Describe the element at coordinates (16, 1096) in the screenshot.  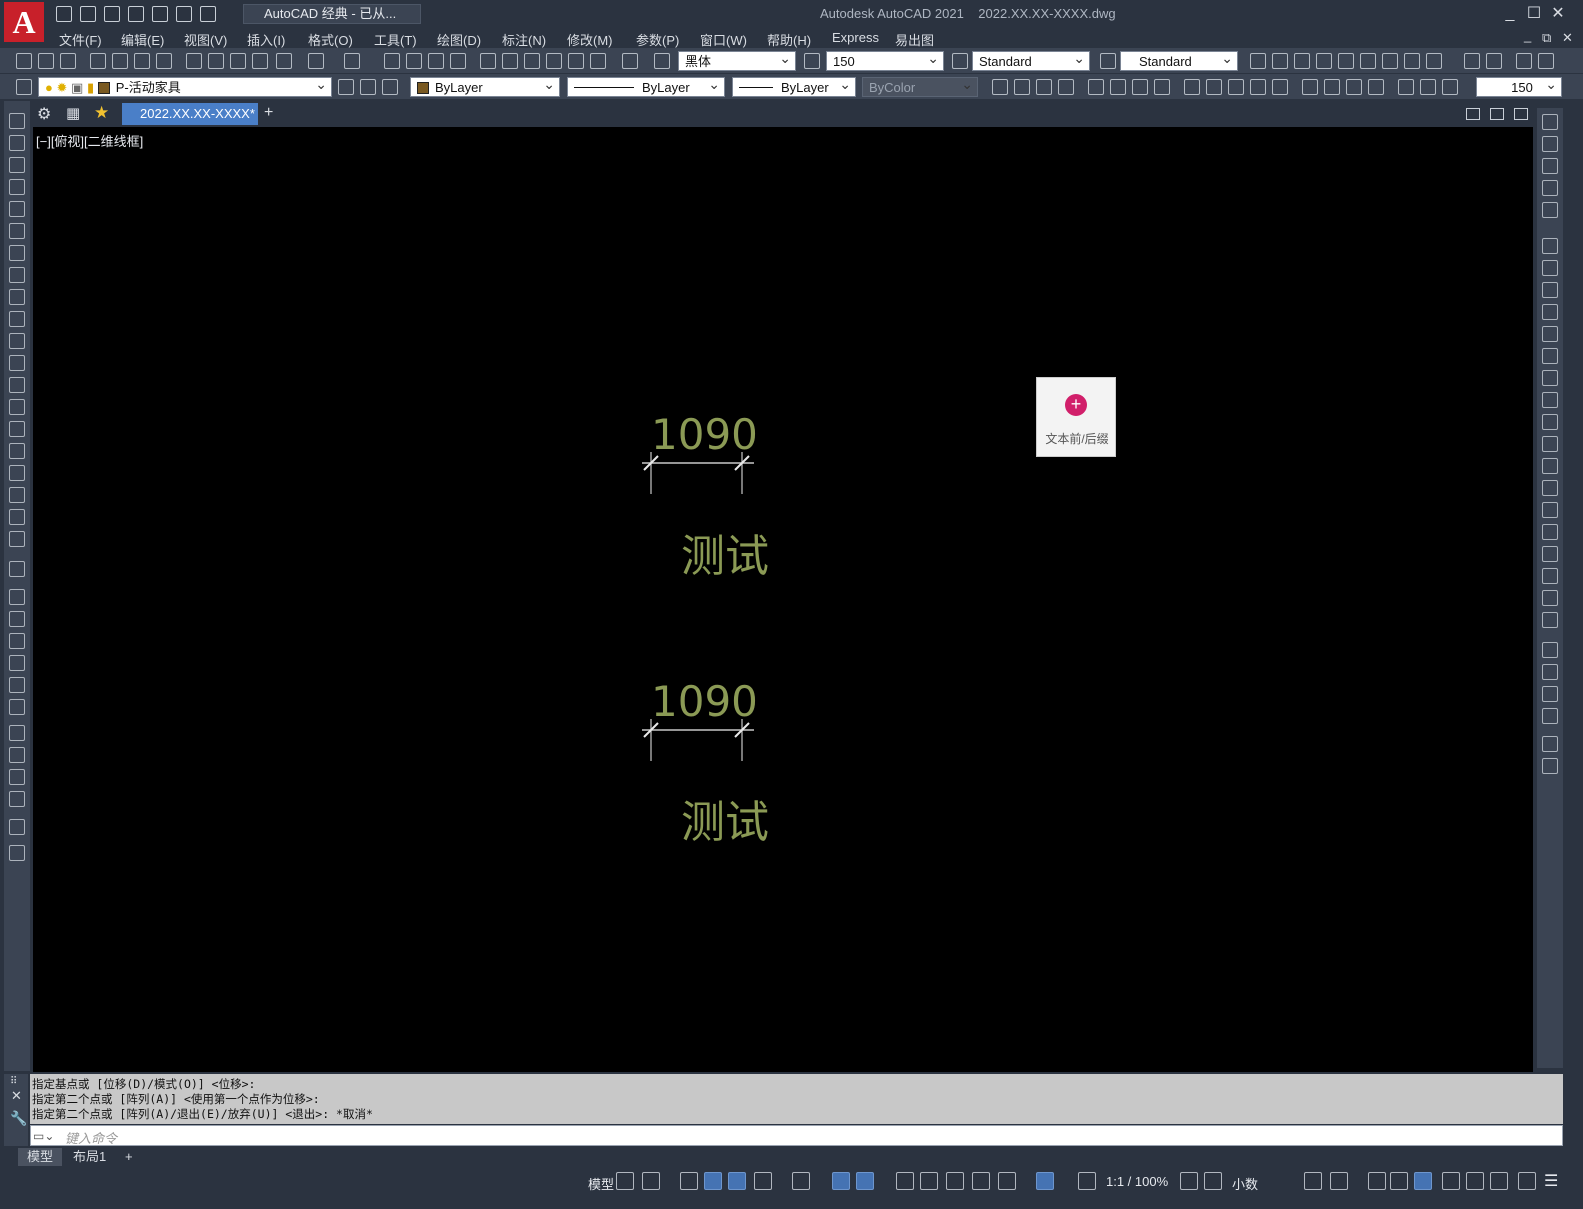
I see `close-command-icon: ✕` at that location.